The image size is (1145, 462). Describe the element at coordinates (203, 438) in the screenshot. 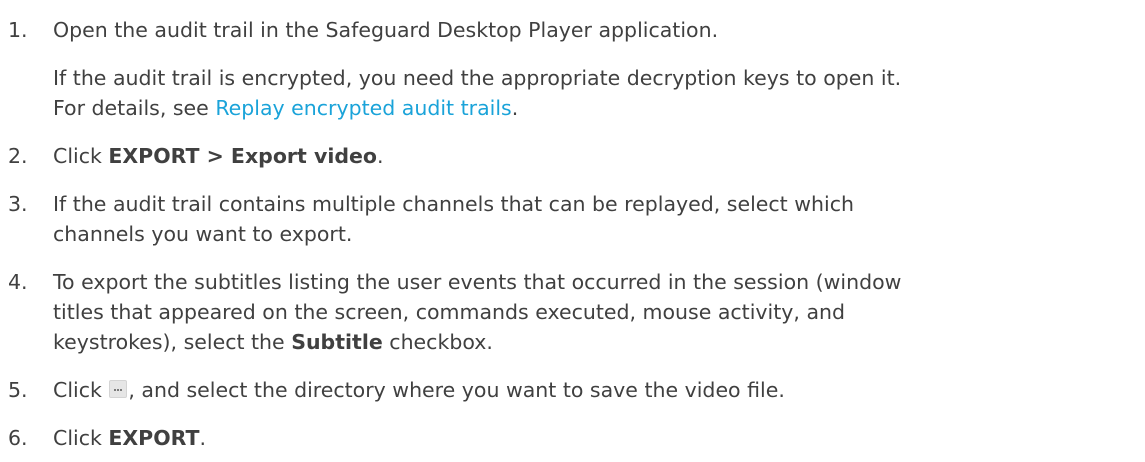

I see `step-6-suffix: .` at that location.